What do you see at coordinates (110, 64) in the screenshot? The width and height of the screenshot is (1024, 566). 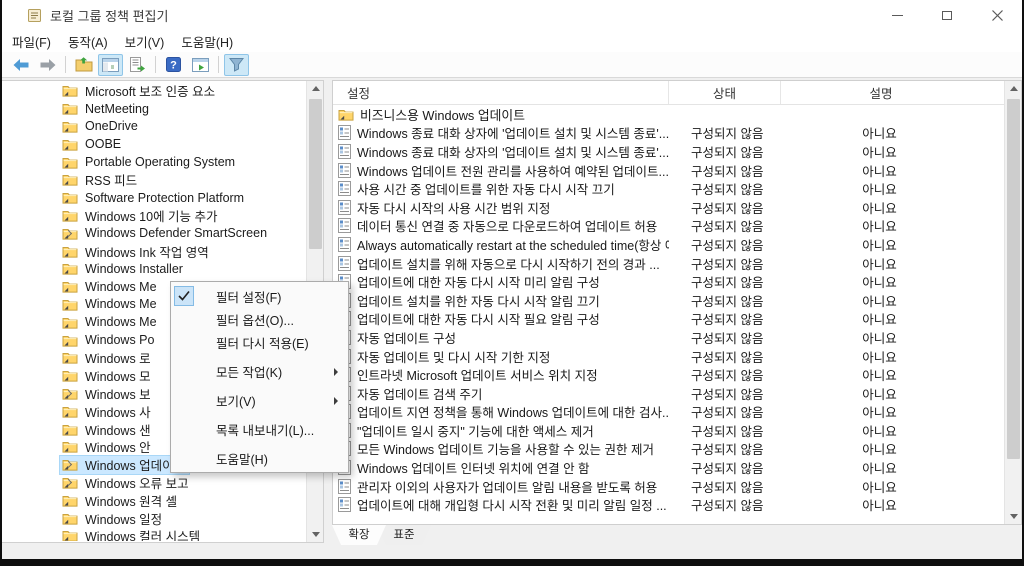 I see `show-console-tree-button` at bounding box center [110, 64].